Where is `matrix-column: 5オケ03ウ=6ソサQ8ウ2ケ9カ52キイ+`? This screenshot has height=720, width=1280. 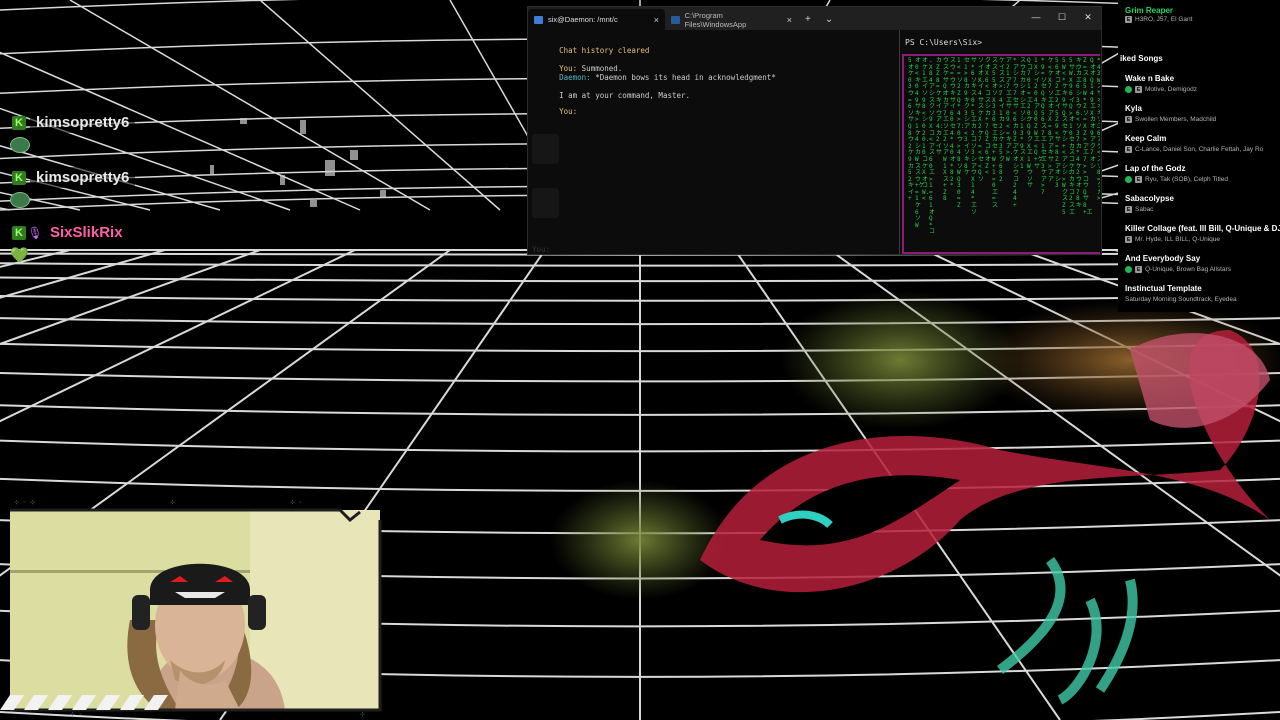 matrix-column: 5オケ03ウ=6ソサQ8ウ2ケ9カ52キイ+ is located at coordinates (911, 130).